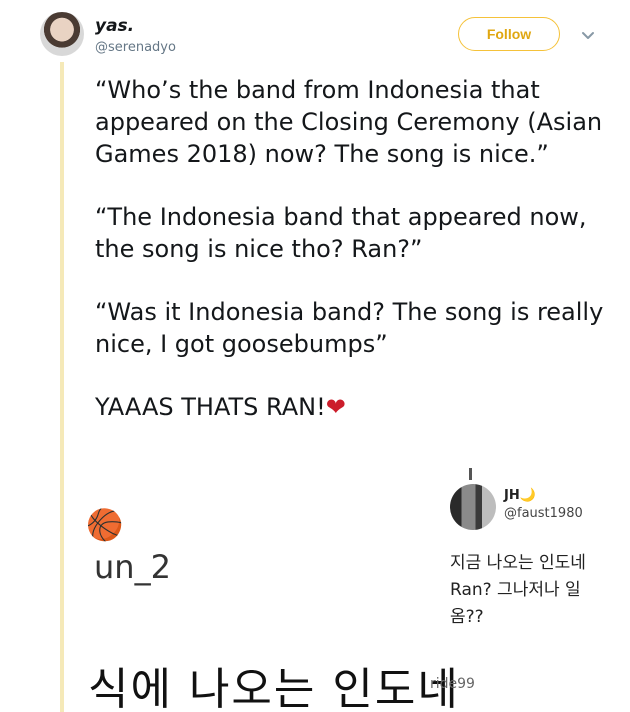 The height and width of the screenshot is (712, 630). I want to click on tweet-paragraph-4-text: YAAAS THATS RAN!, so click(210, 407).